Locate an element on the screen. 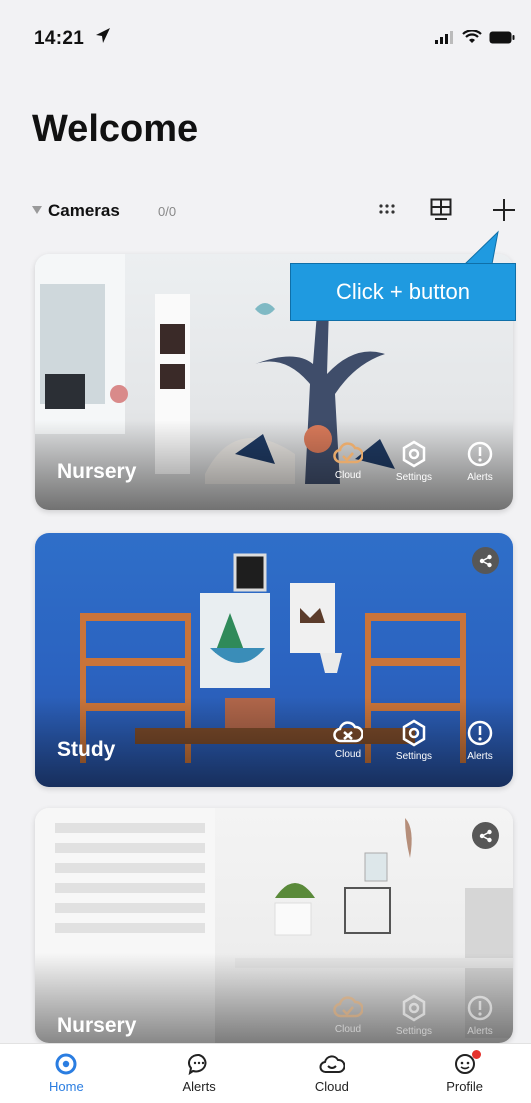 The image size is (531, 1103). chat-bubble-icon is located at coordinates (197, 1064).